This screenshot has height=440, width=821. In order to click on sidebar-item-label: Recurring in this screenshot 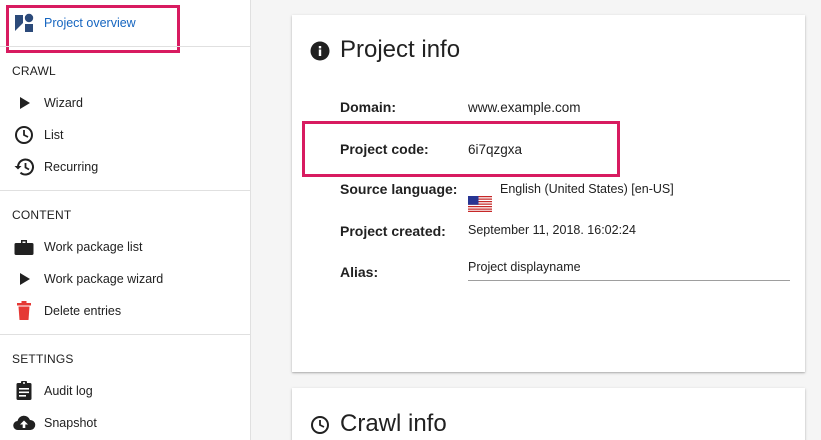, I will do `click(71, 167)`.